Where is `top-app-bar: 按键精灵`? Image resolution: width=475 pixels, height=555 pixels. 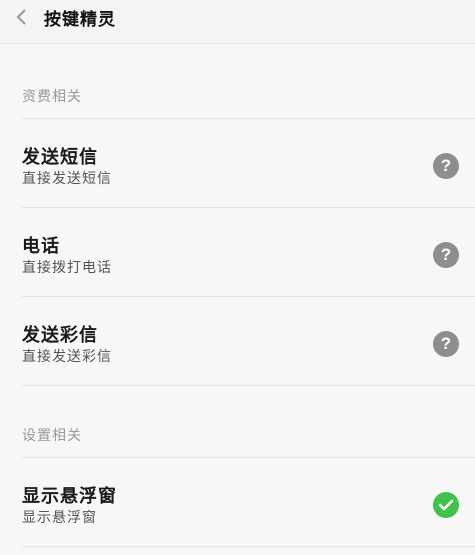 top-app-bar: 按键精灵 is located at coordinates (237, 22).